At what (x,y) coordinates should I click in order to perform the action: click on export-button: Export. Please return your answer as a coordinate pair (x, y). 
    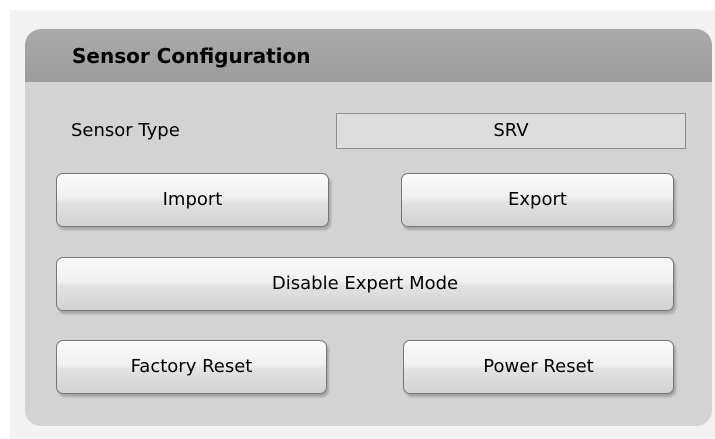
    Looking at the image, I should click on (537, 200).